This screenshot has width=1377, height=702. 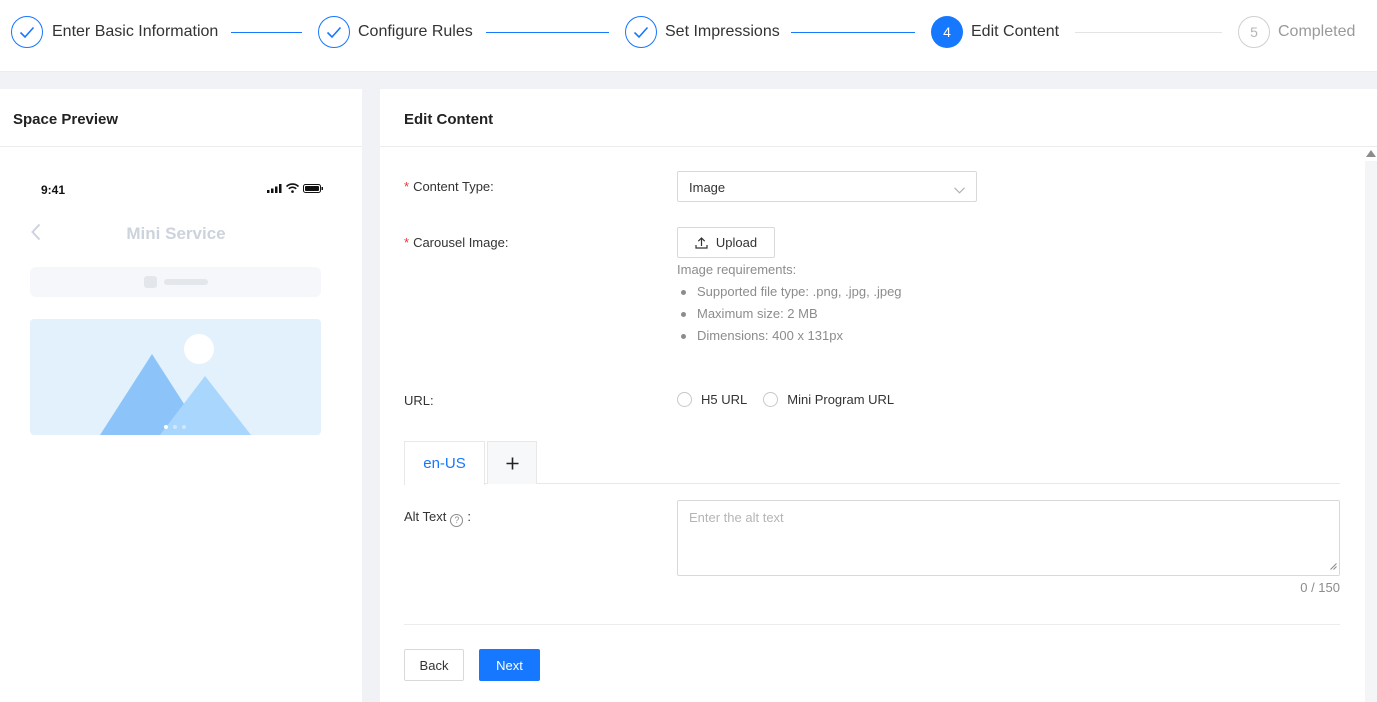 I want to click on upload-icon, so click(x=701, y=242).